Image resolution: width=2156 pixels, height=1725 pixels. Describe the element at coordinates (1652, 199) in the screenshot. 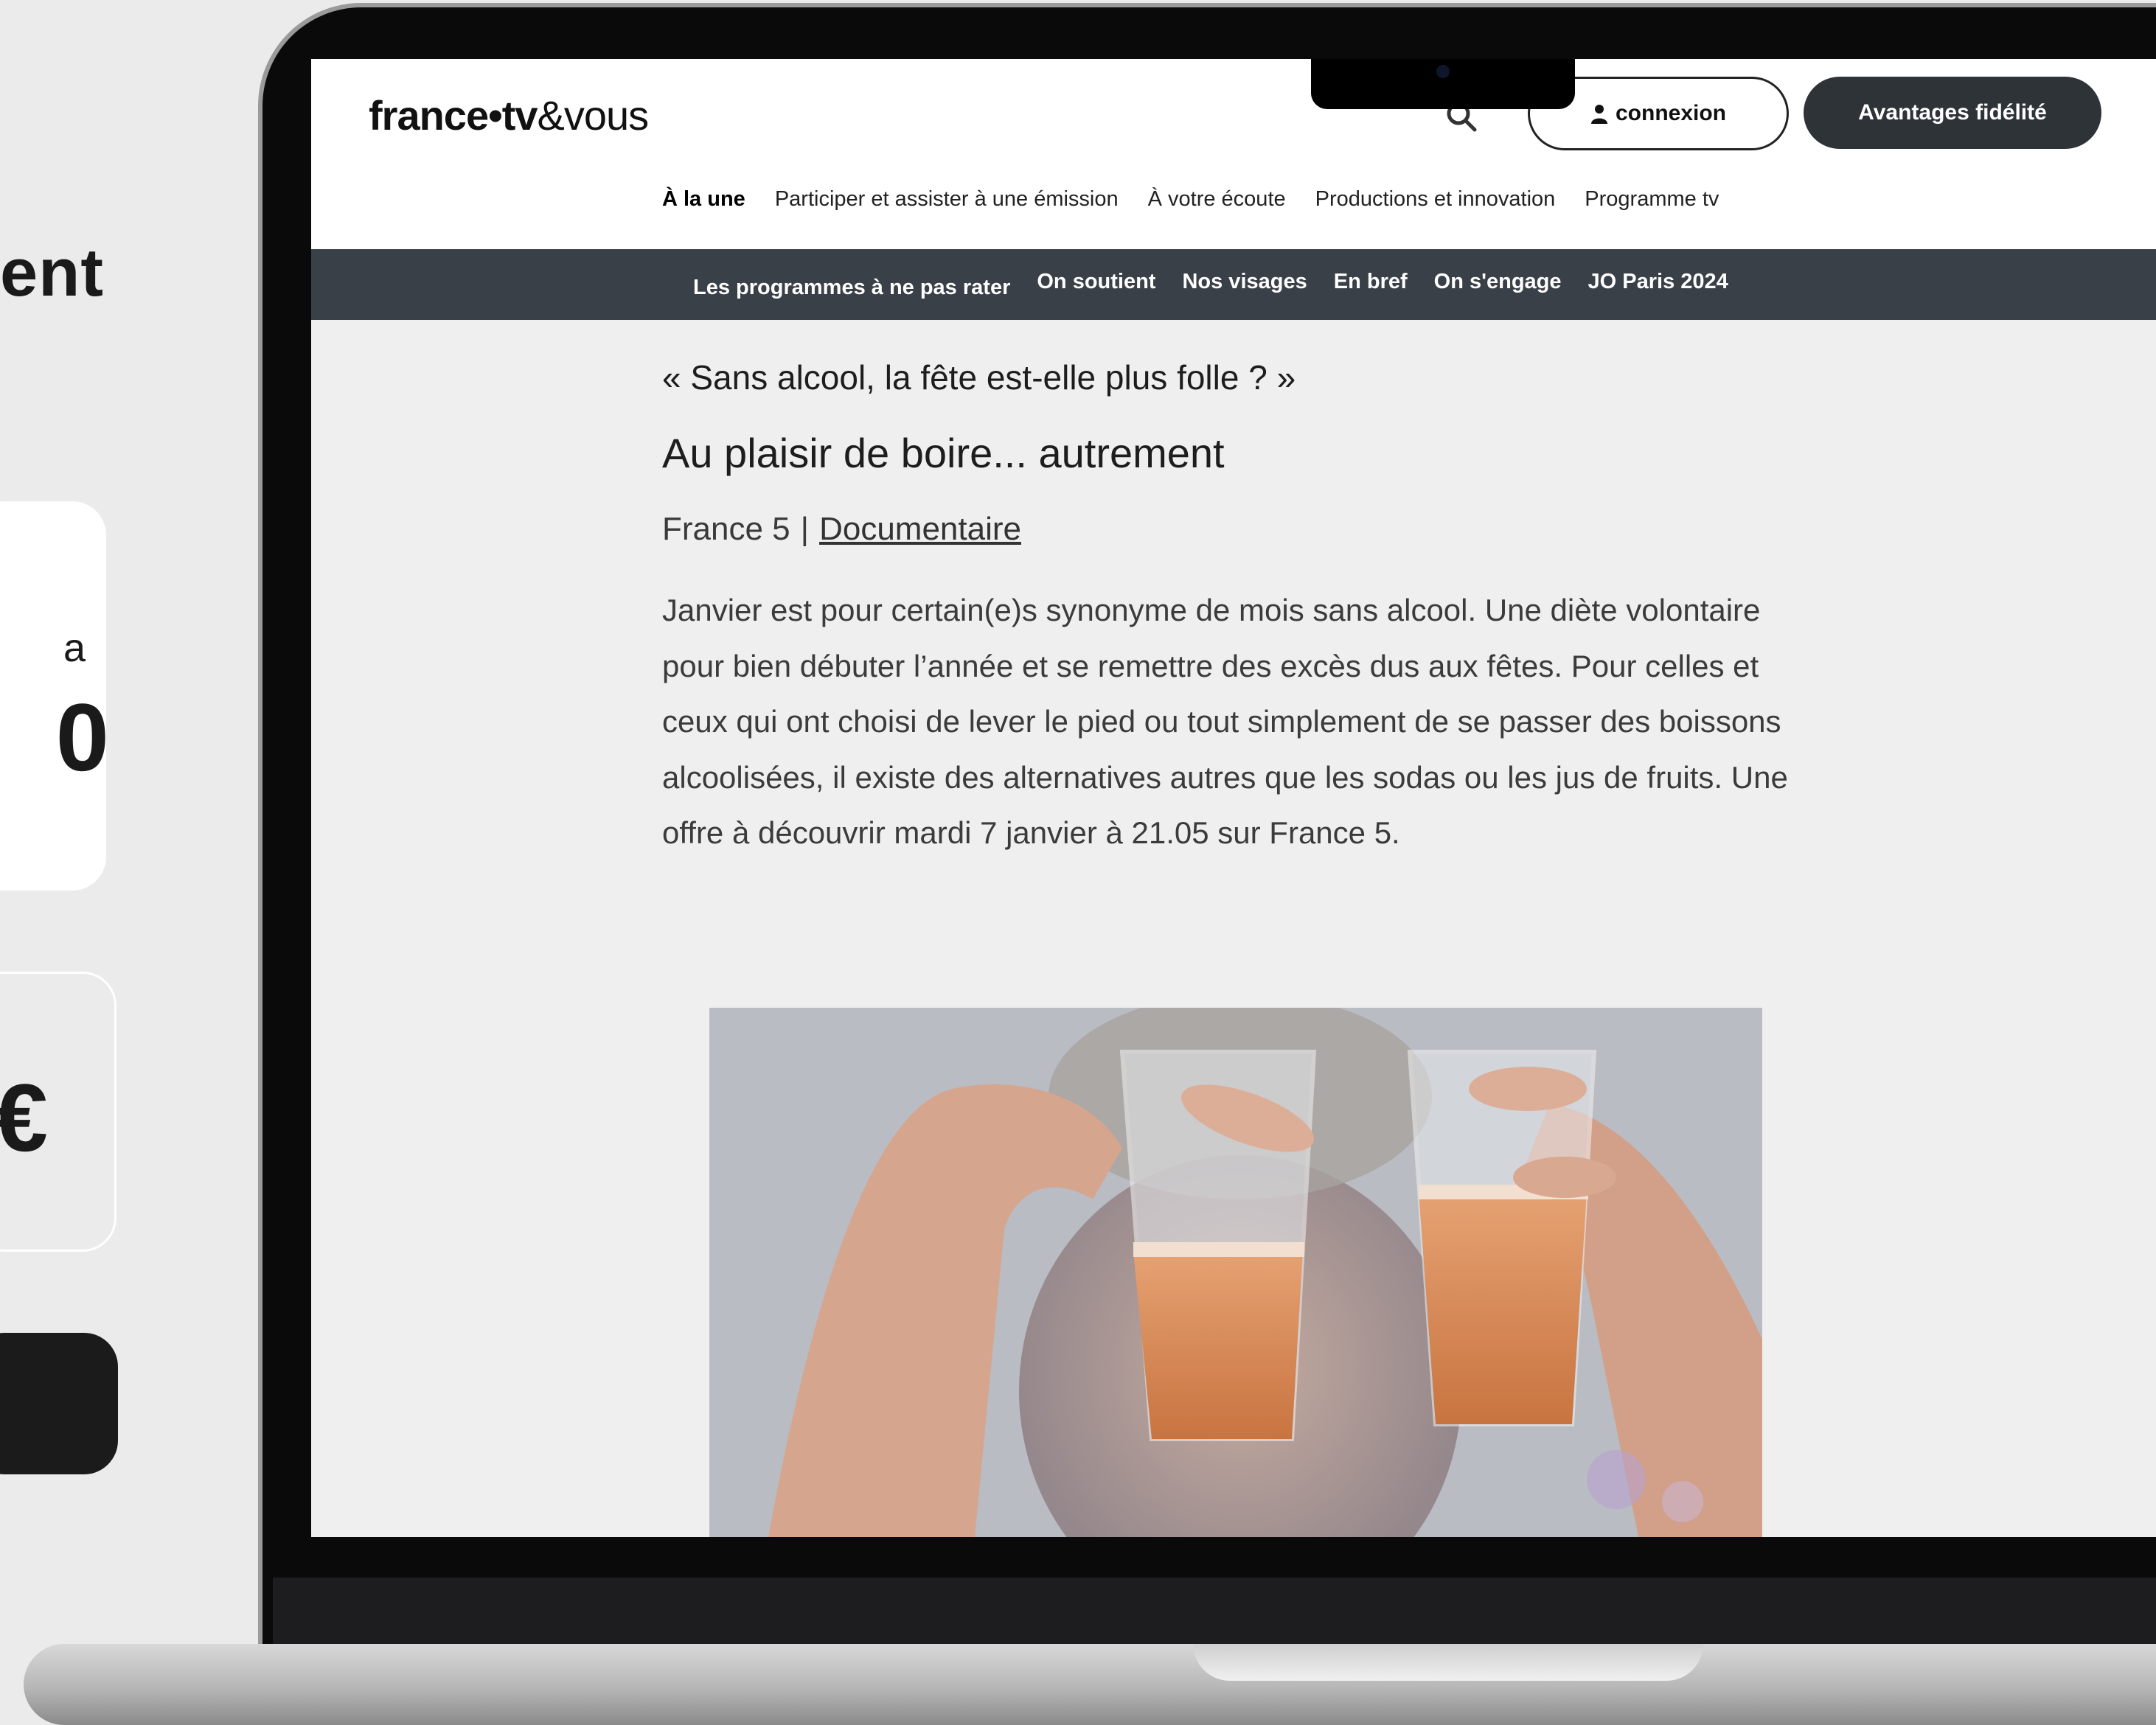

I see `nav-item-programme-tv: Programme tv` at that location.